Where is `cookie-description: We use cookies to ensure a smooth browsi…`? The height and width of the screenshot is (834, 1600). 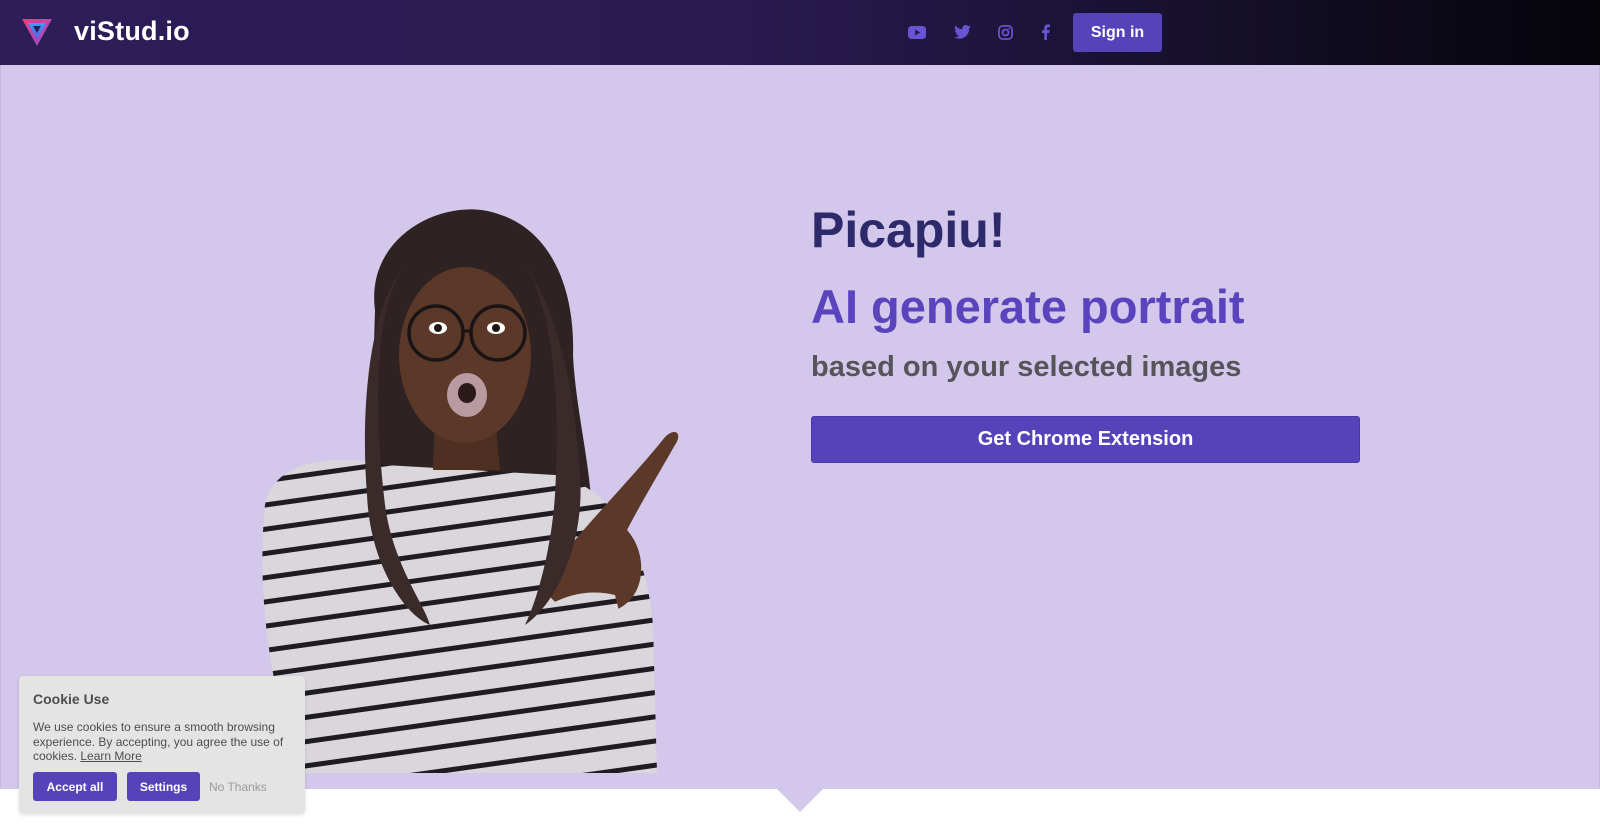 cookie-description: We use cookies to ensure a smooth browsi… is located at coordinates (158, 741).